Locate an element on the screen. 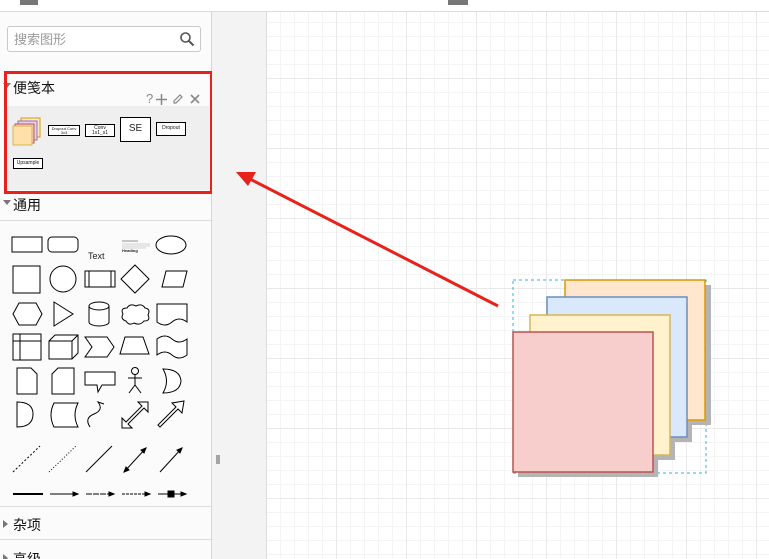 This screenshot has height=559, width=769. annotation-arrow is located at coordinates (367, 240).